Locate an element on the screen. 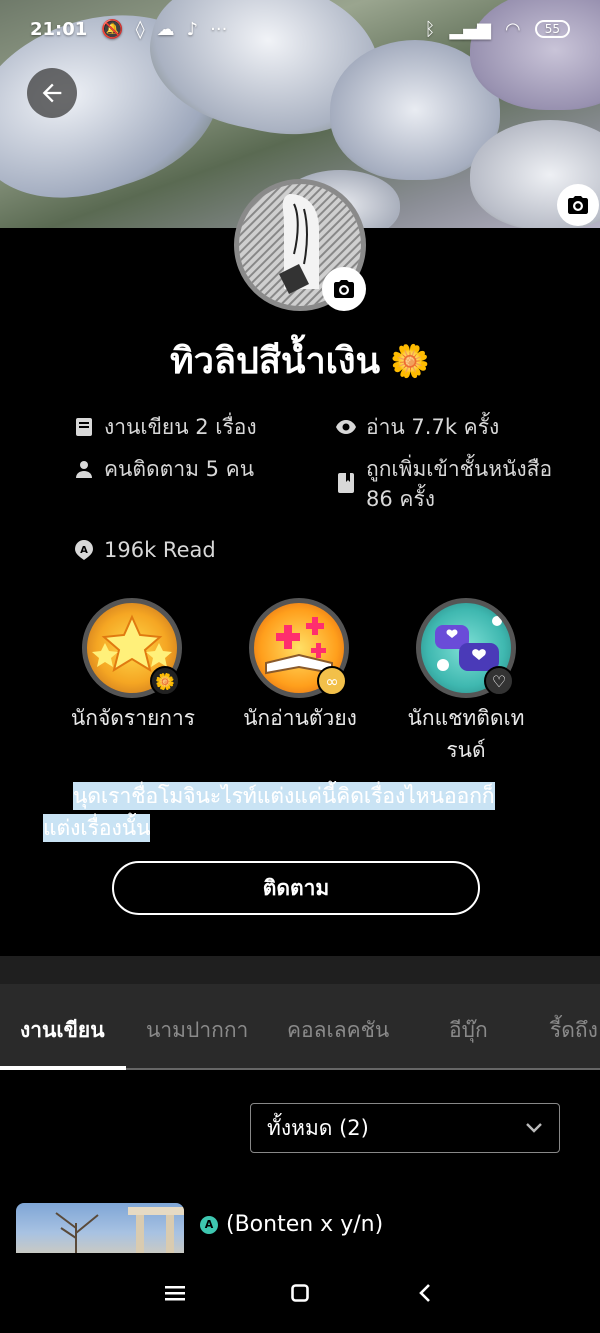 This screenshot has width=600, height=1333. chevron-down-icon is located at coordinates (534, 1128).